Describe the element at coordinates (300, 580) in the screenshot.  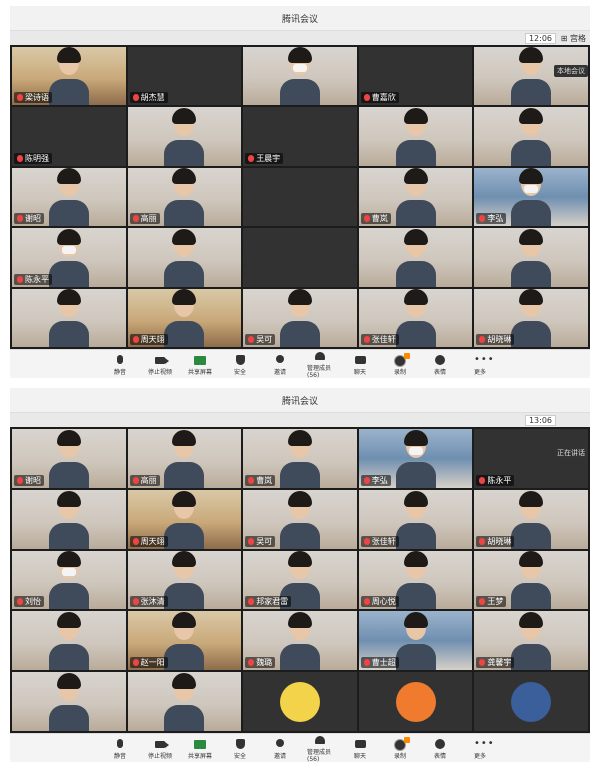
I see `video-tile: 邦家君雷` at that location.